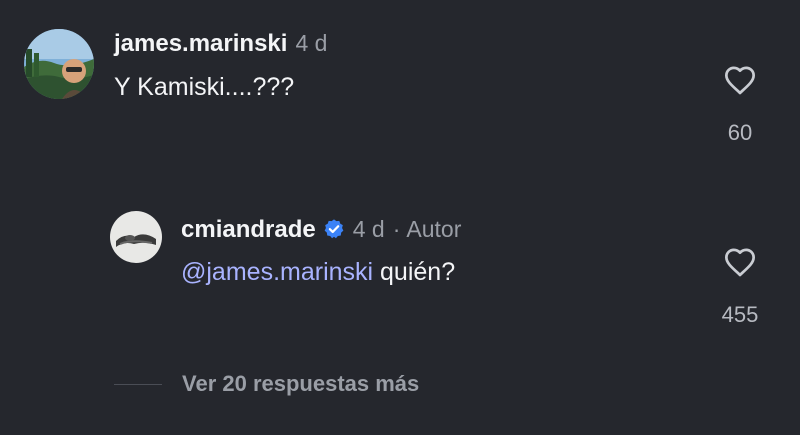  I want to click on verified-badge-icon, so click(334, 229).